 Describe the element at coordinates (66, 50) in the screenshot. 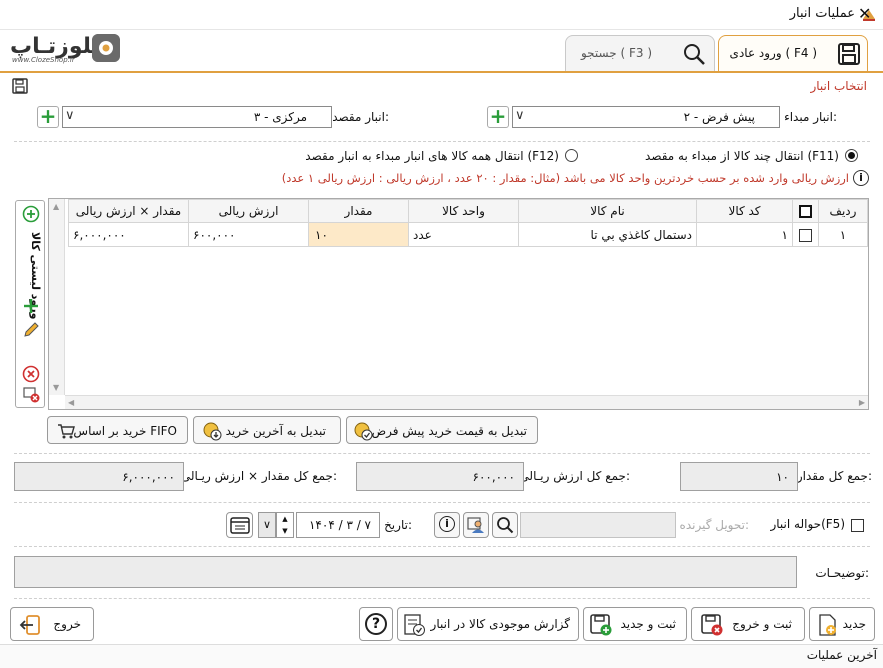

I see `logo: کلوزتـاپ www.ClozeShop.ir` at that location.